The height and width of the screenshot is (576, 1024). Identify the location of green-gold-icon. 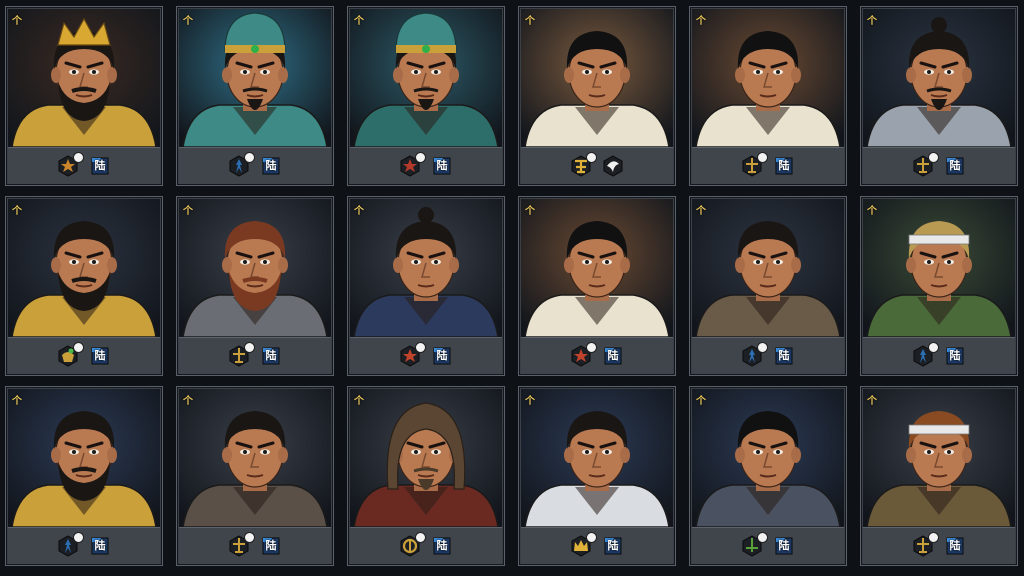
(70, 354).